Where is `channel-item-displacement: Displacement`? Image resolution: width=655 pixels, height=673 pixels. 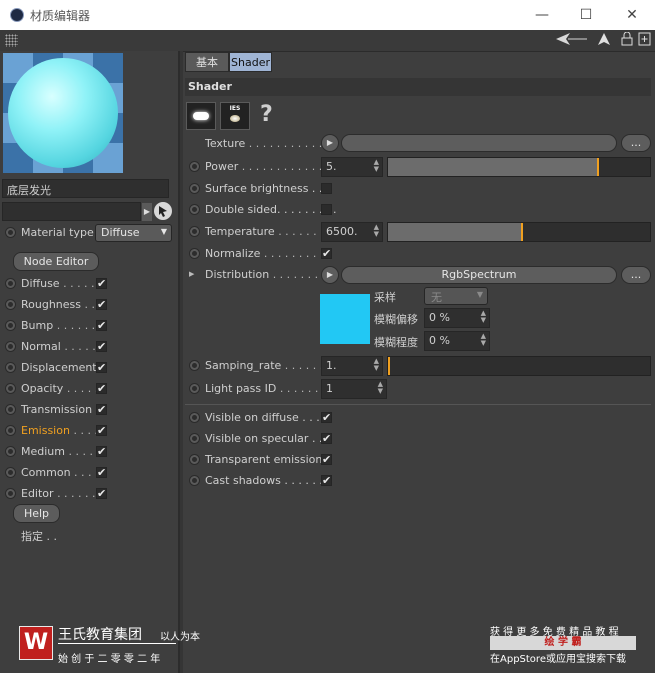 channel-item-displacement: Displacement is located at coordinates (59, 367).